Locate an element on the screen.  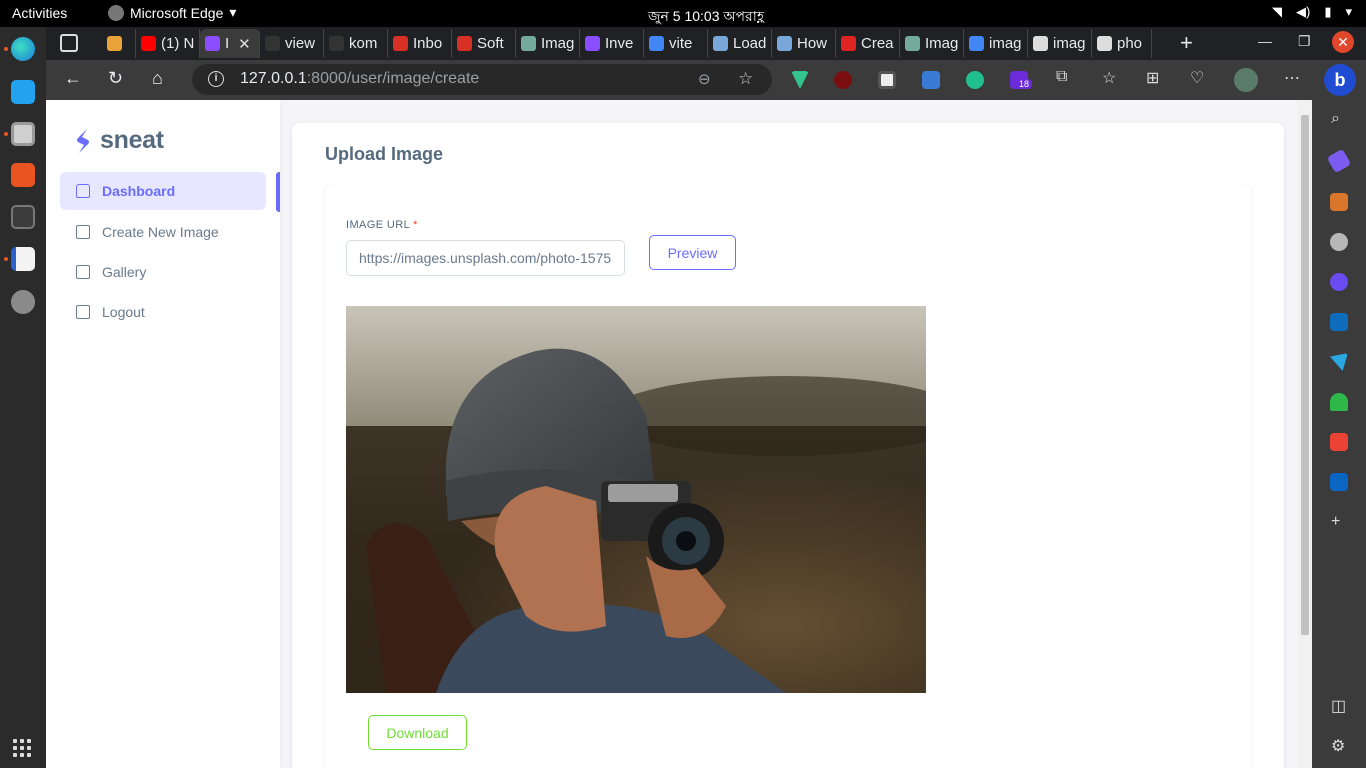
terminal-icon is located at coordinates (23, 217).